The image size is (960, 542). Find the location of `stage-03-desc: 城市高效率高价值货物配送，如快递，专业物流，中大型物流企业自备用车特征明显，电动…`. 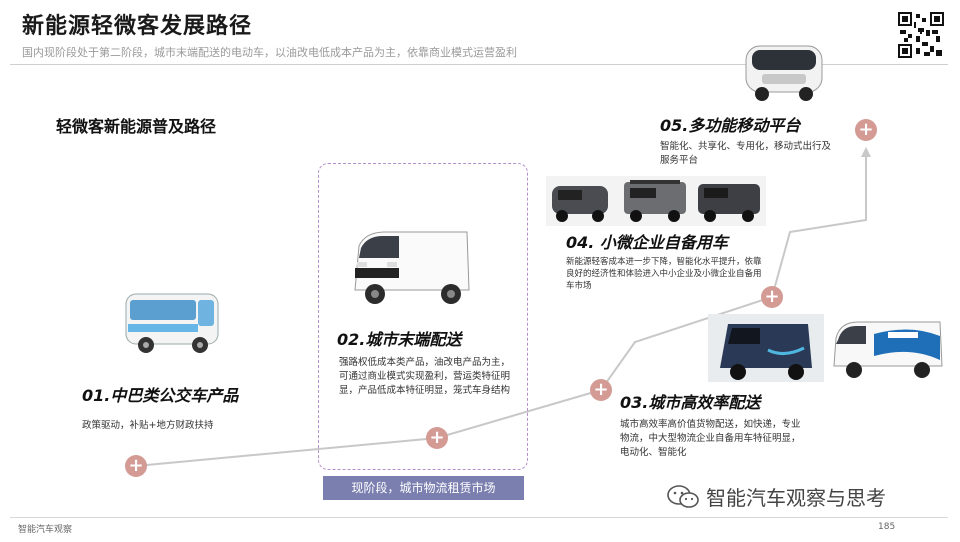

stage-03-desc: 城市高效率高价值货物配送，如快递，专业物流，中大型物流企业自备用车特征明显，电动… is located at coordinates (710, 438).